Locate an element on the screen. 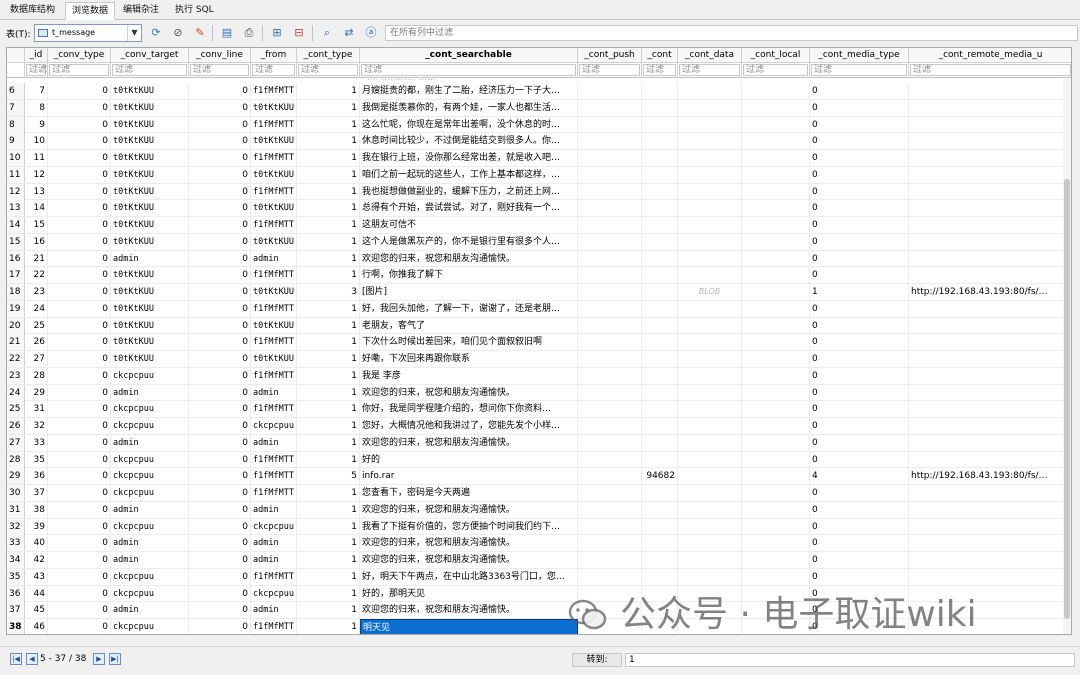 The height and width of the screenshot is (675, 1080). vertical-scrollbar is located at coordinates (1067, 356).